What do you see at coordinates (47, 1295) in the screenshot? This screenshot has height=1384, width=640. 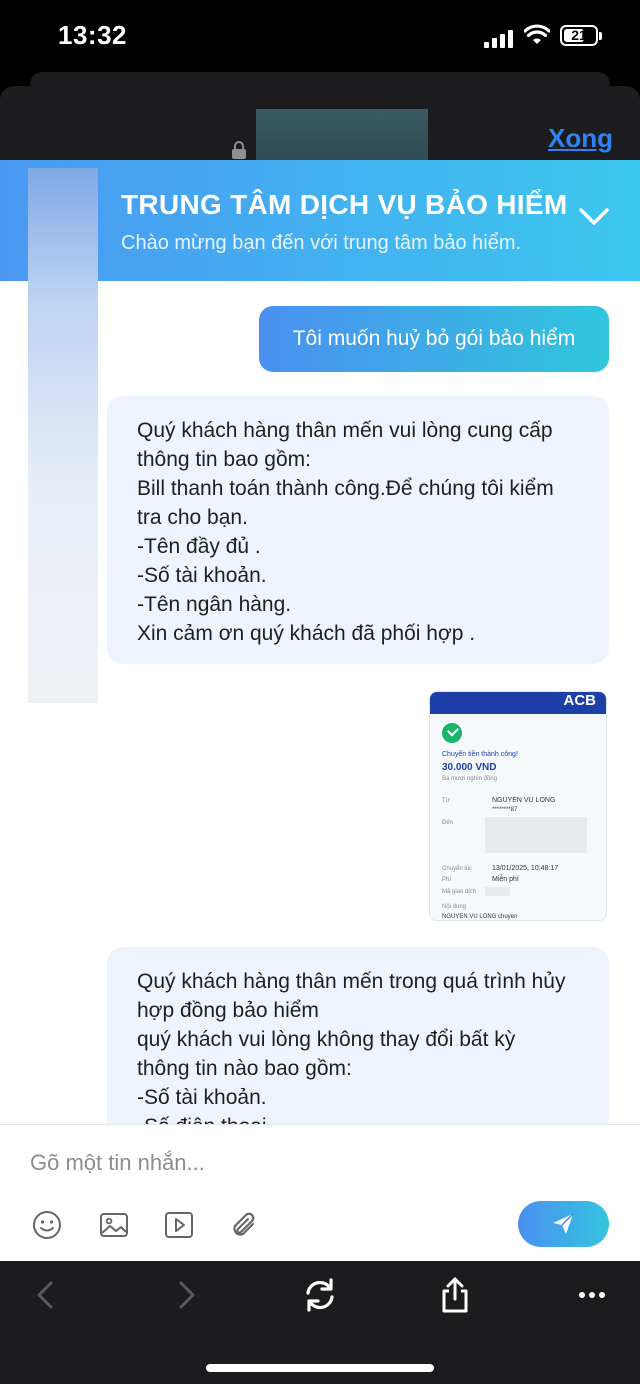 I see `back-icon` at bounding box center [47, 1295].